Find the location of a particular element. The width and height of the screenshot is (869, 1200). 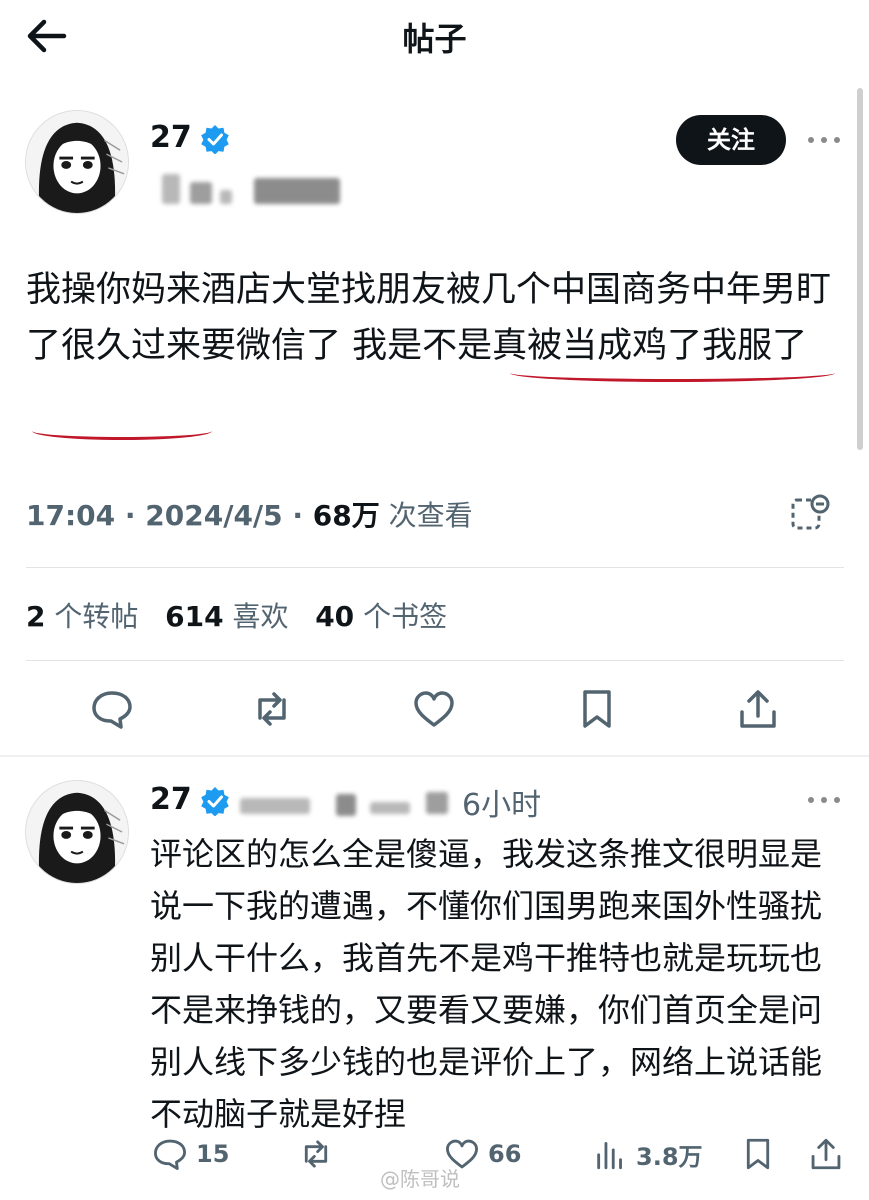

reply-share-button is located at coordinates (830, 1154).